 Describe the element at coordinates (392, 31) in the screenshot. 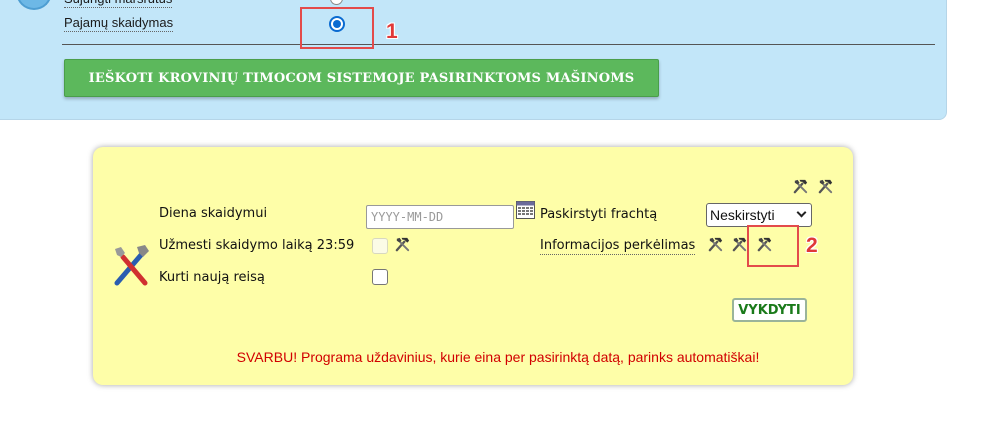

I see `annotation-number-1: 1` at that location.